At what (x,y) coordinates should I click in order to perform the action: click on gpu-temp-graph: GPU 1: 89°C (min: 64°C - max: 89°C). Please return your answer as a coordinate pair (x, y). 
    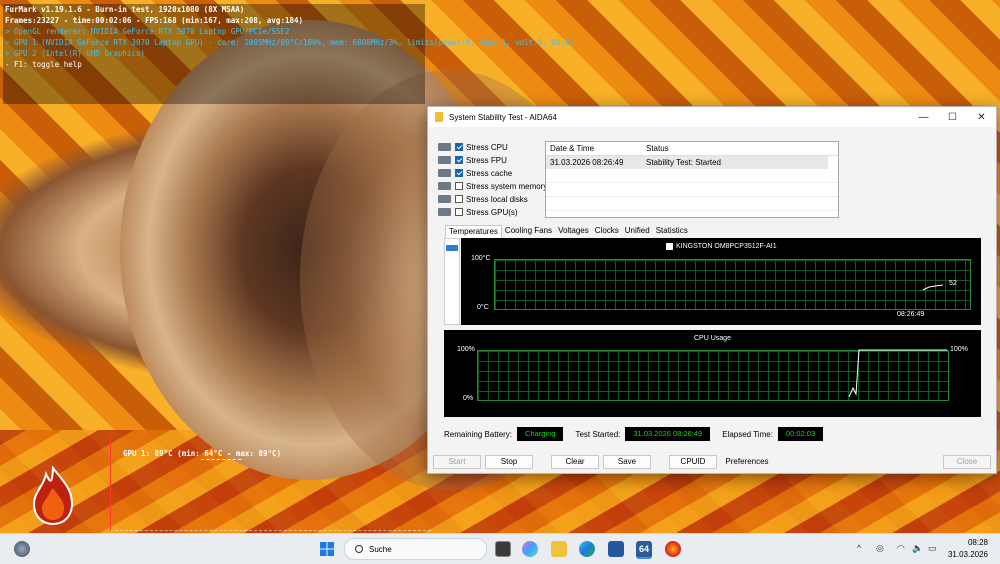
    Looking at the image, I should click on (270, 483).